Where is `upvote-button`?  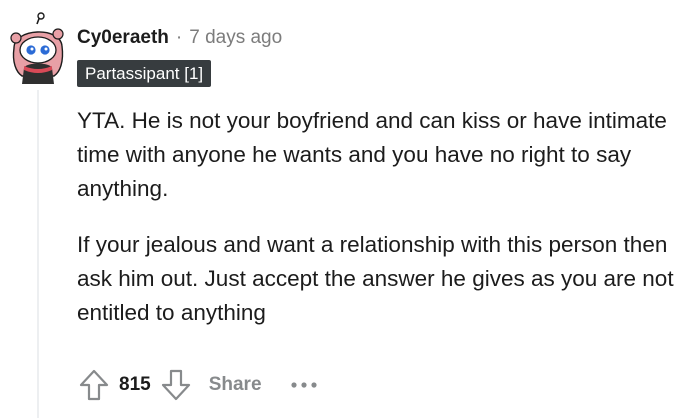
upvote-button is located at coordinates (94, 385).